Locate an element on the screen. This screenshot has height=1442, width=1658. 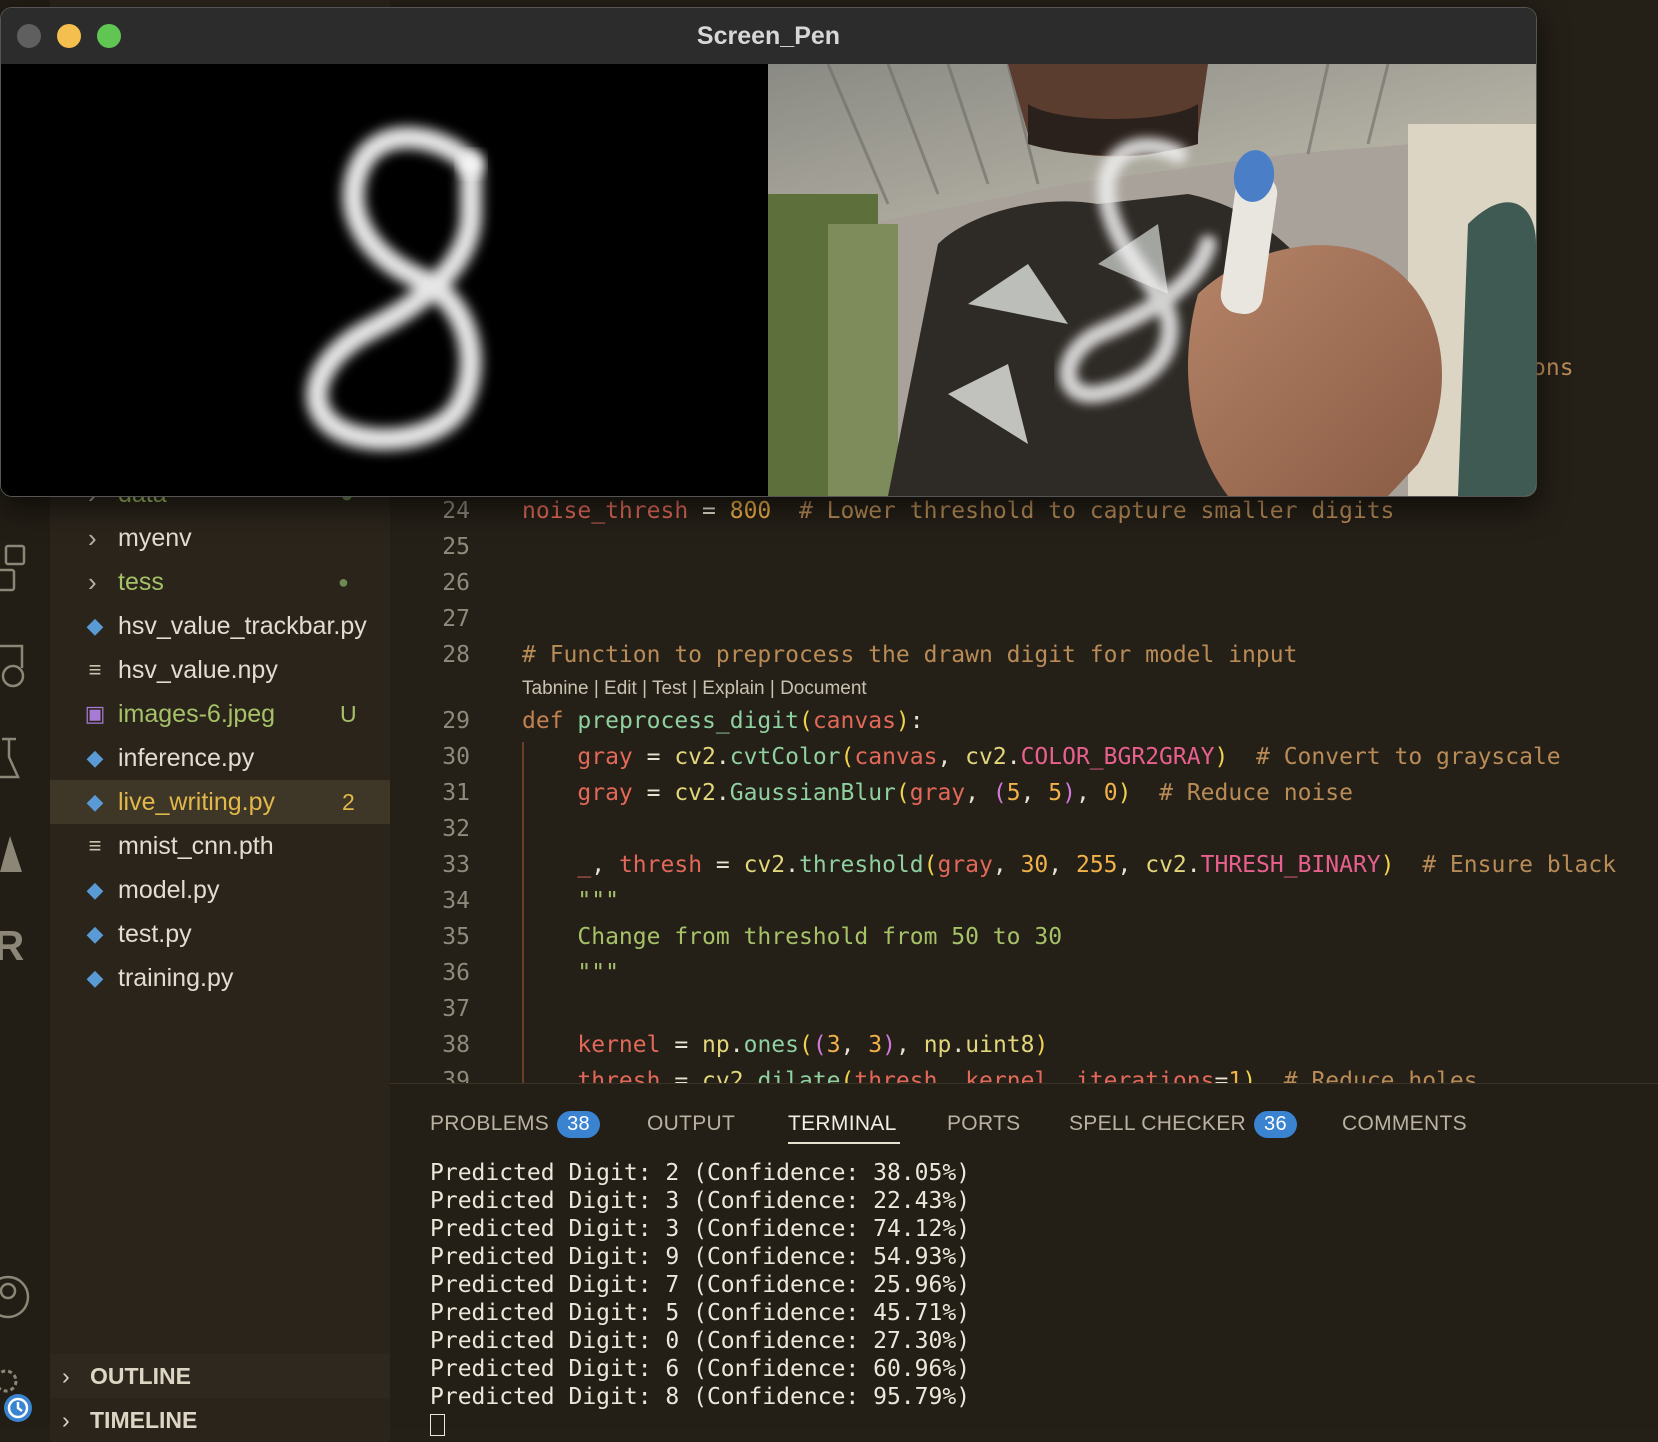
line-number: 28 is located at coordinates (456, 655).